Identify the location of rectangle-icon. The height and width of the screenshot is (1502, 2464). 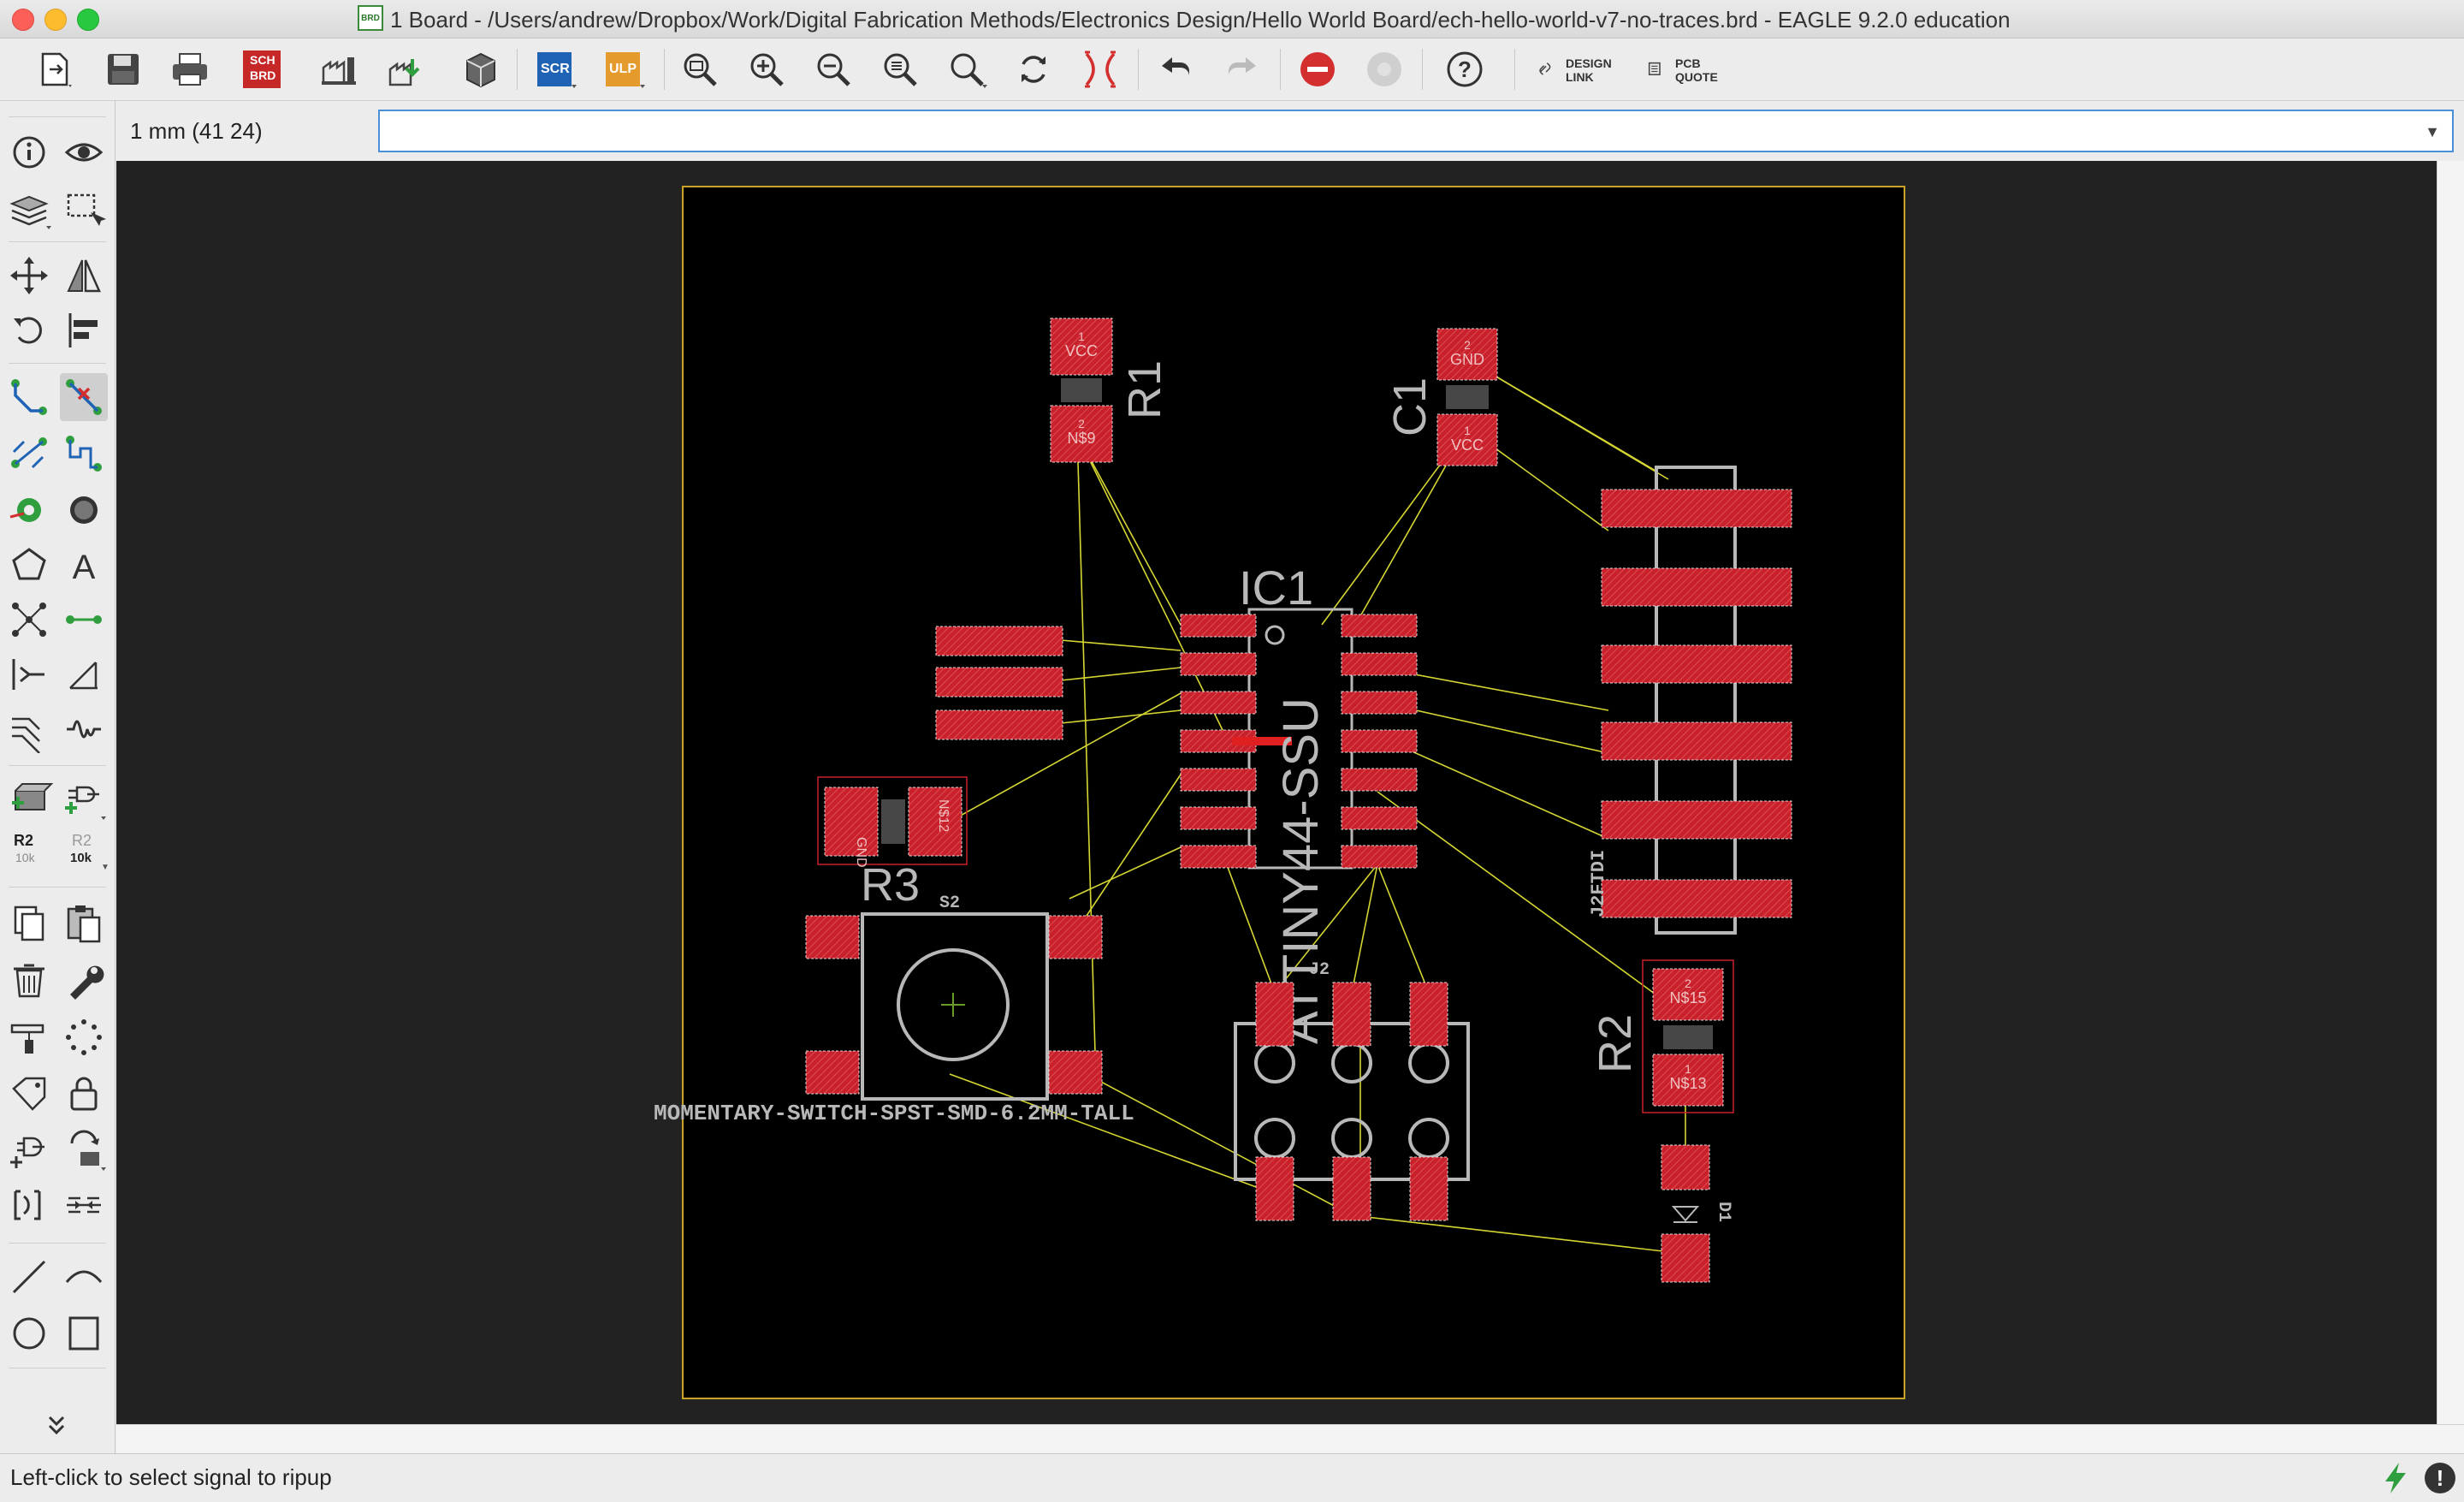
(84, 1333).